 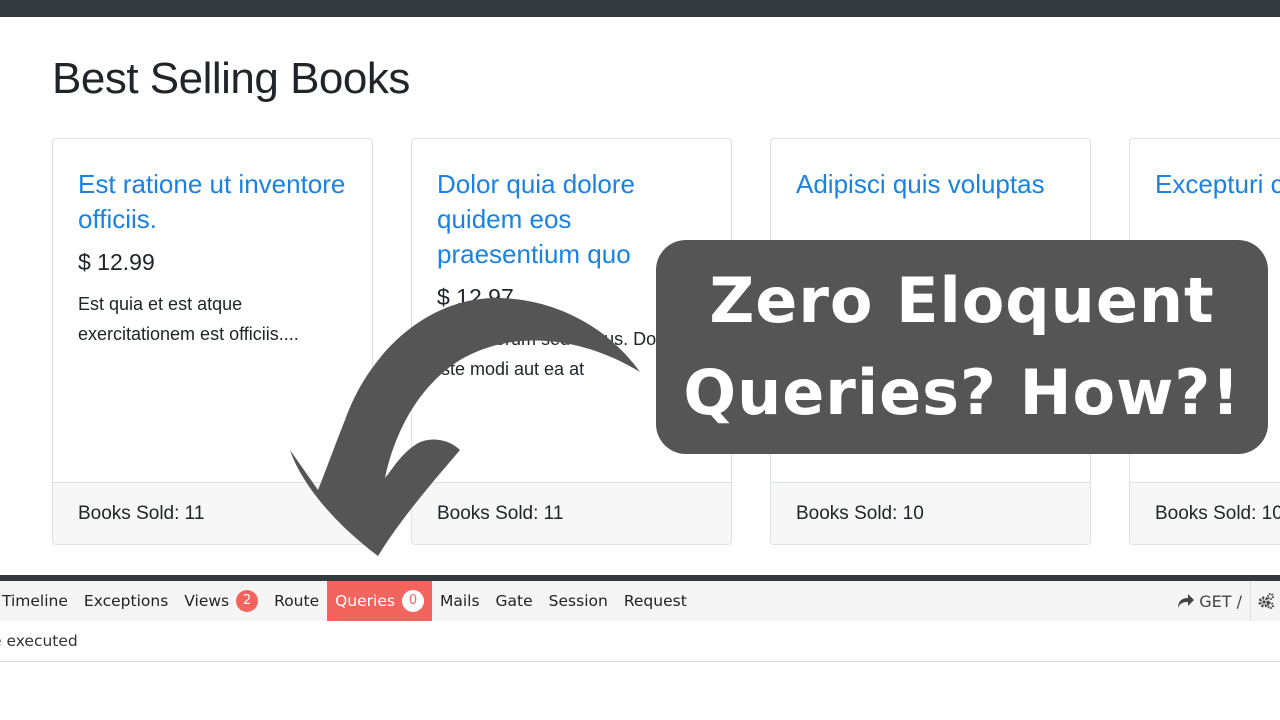 What do you see at coordinates (1217, 184) in the screenshot?
I see `book-title-link: Excepturi cum ea qu` at bounding box center [1217, 184].